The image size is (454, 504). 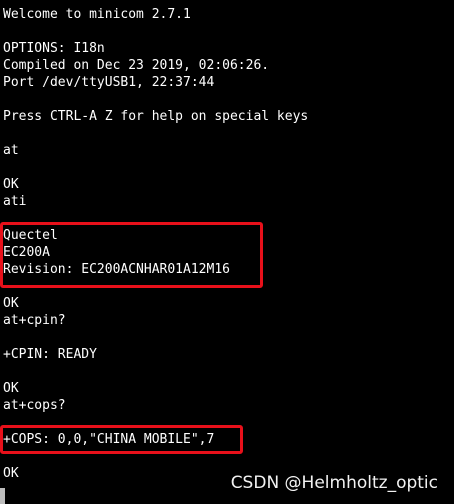 I want to click on terminal-line-port: Port /dev/ttyUSB1, 22:37:44, so click(x=109, y=82).